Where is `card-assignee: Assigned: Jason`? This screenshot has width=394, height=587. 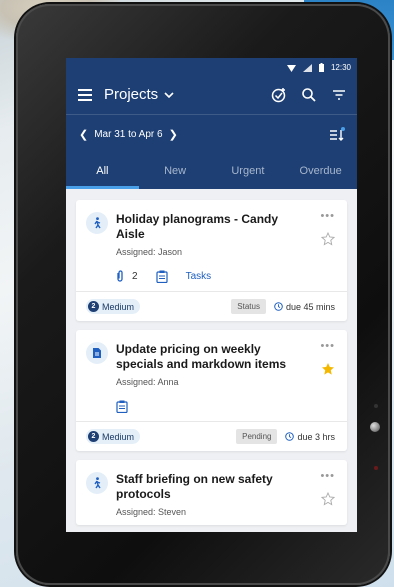
card-assignee: Assigned: Jason is located at coordinates (149, 252).